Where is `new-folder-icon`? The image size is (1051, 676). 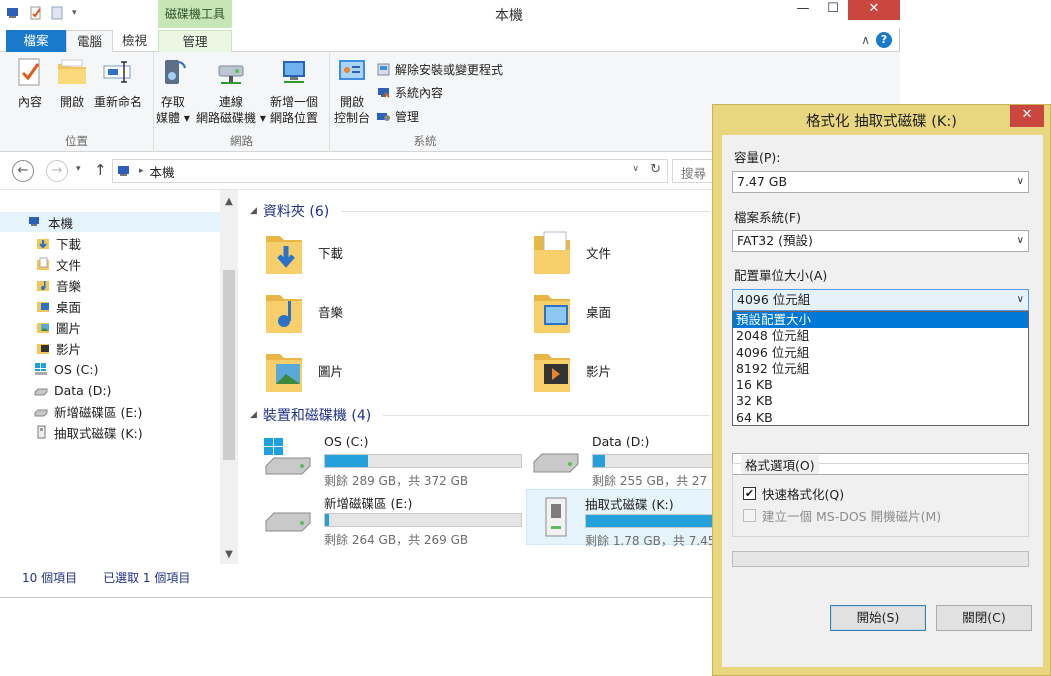
new-folder-icon is located at coordinates (58, 13).